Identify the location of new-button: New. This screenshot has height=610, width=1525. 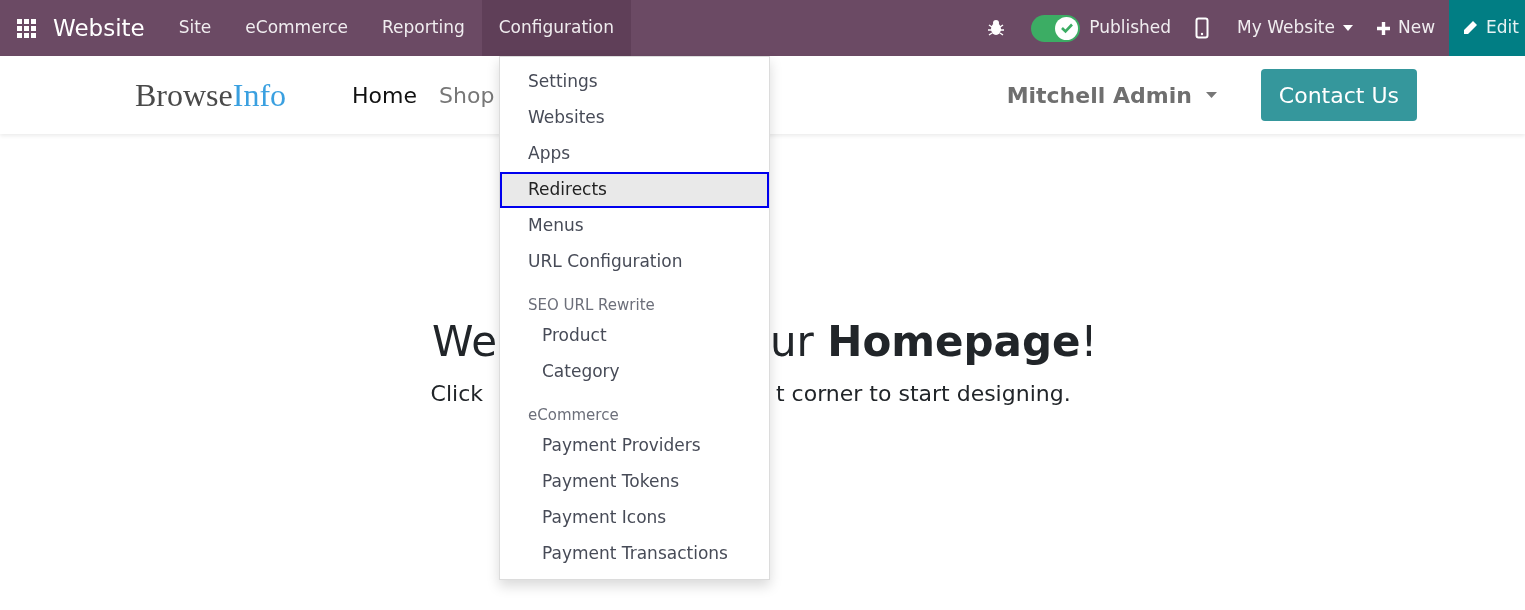
(1406, 28).